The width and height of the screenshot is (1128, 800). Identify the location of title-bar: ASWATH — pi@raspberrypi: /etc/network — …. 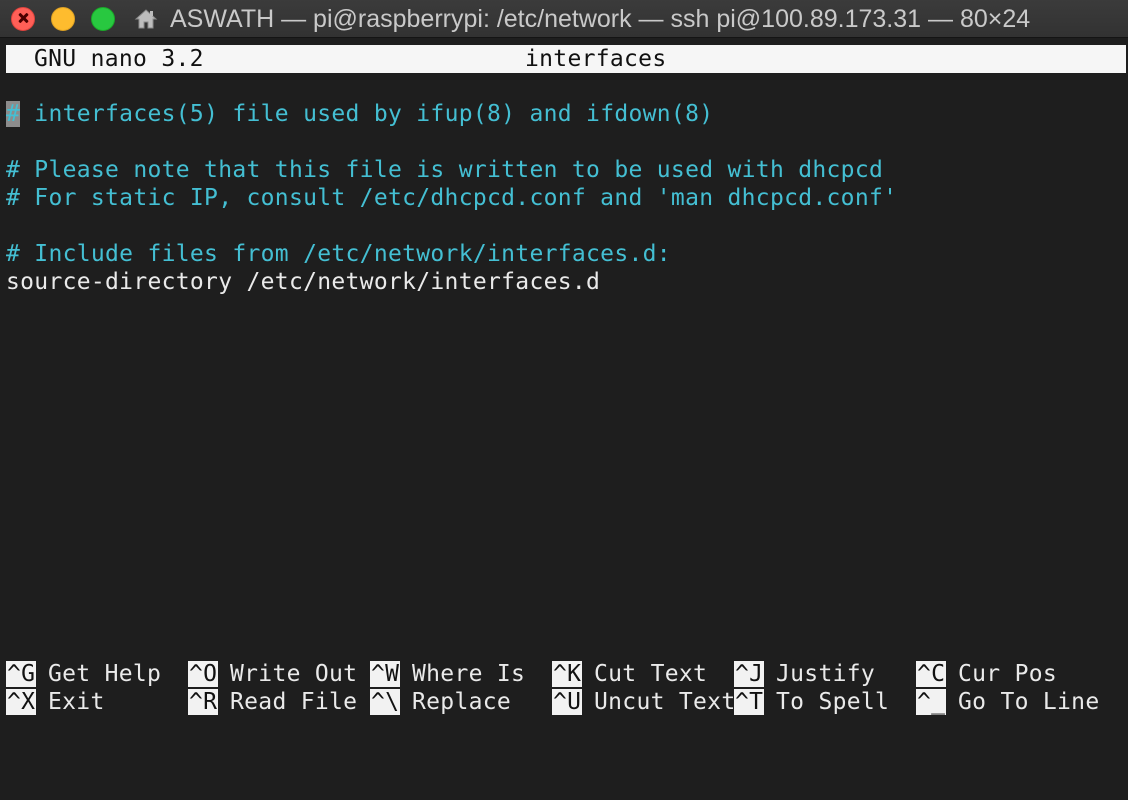
(564, 19).